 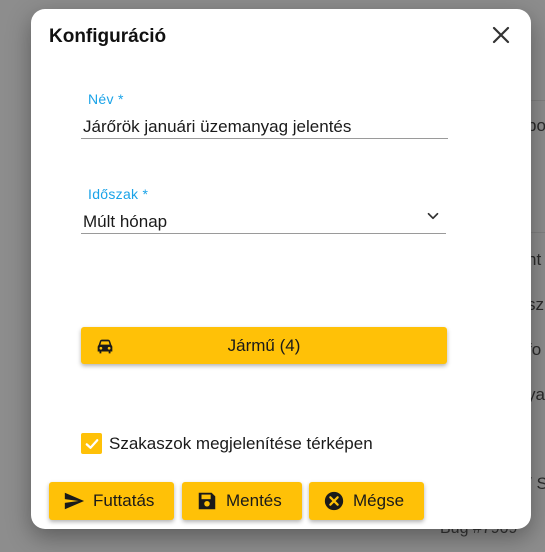 I want to click on period-field-label: Időszak *, so click(x=118, y=194).